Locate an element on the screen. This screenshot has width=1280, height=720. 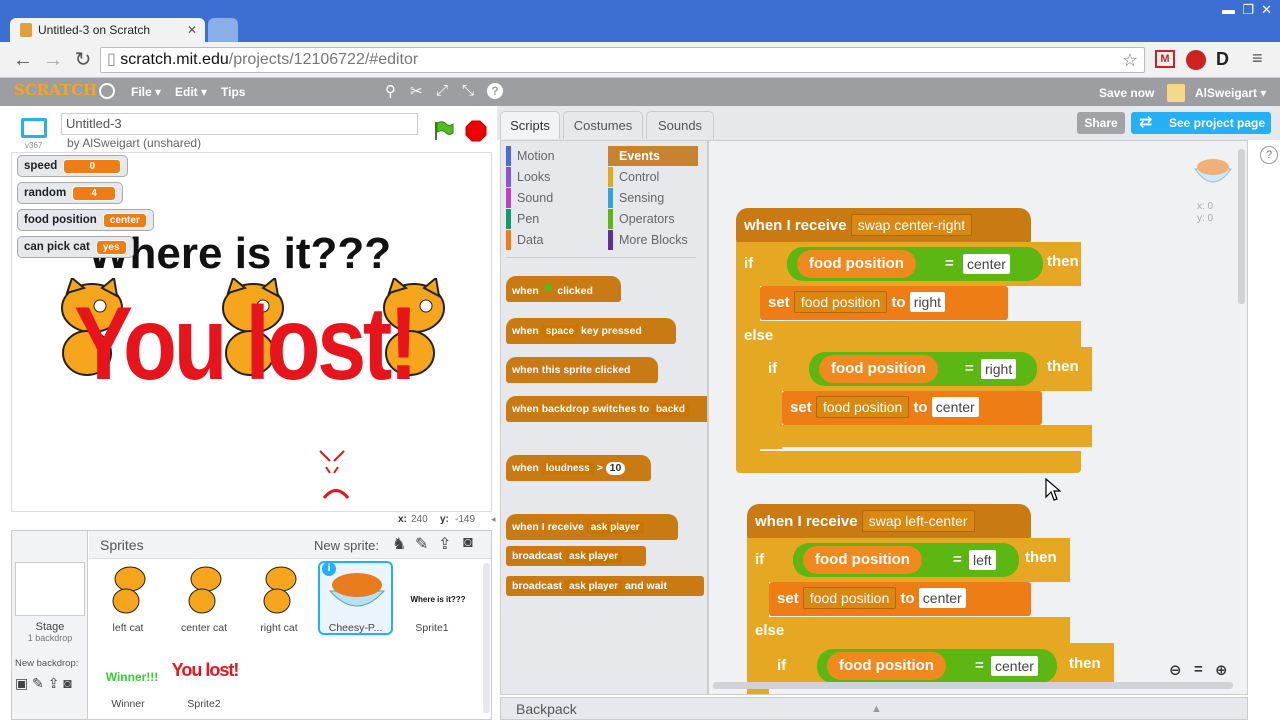
sprite2-thumbnail: You lost! is located at coordinates (205, 670).